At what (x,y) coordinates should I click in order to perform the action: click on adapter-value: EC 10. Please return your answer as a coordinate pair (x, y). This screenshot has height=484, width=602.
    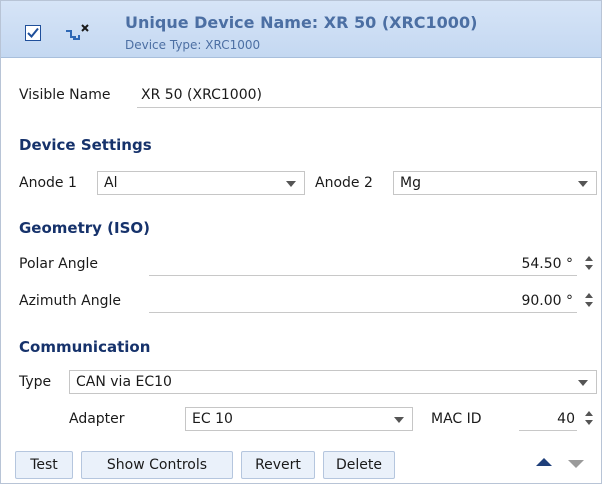
    Looking at the image, I should click on (212, 419).